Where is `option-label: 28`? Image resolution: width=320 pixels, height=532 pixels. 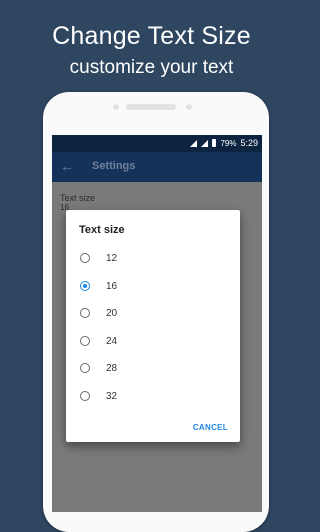
option-label: 28 is located at coordinates (112, 368).